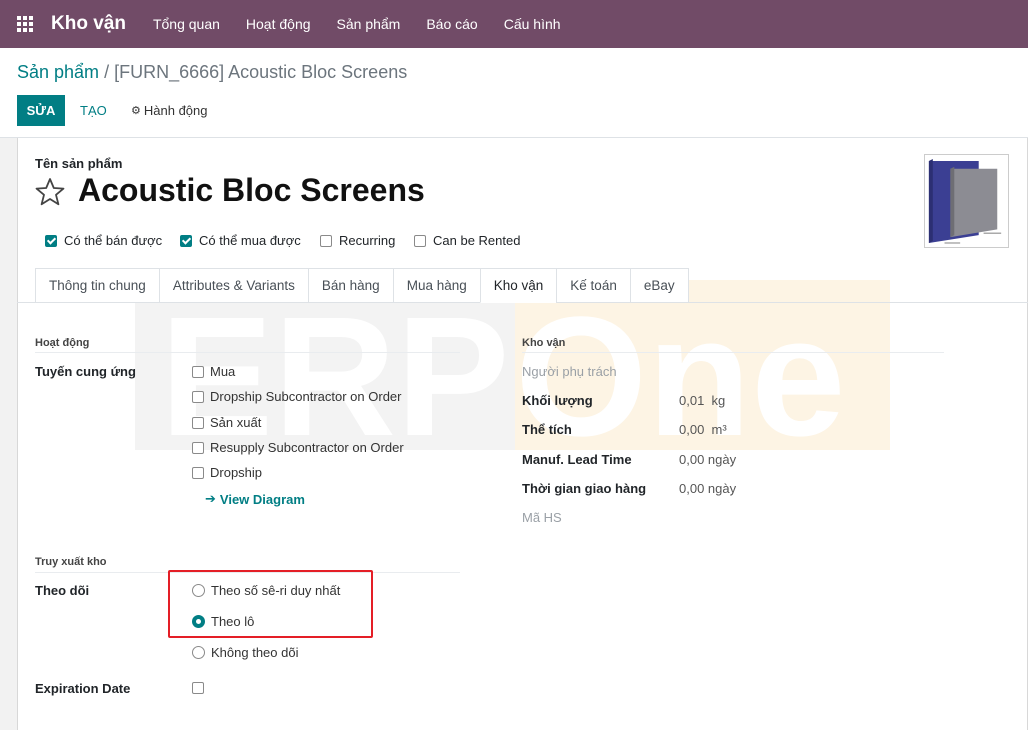 The image size is (1028, 730). What do you see at coordinates (93, 110) in the screenshot?
I see `create-button: TẠO` at bounding box center [93, 110].